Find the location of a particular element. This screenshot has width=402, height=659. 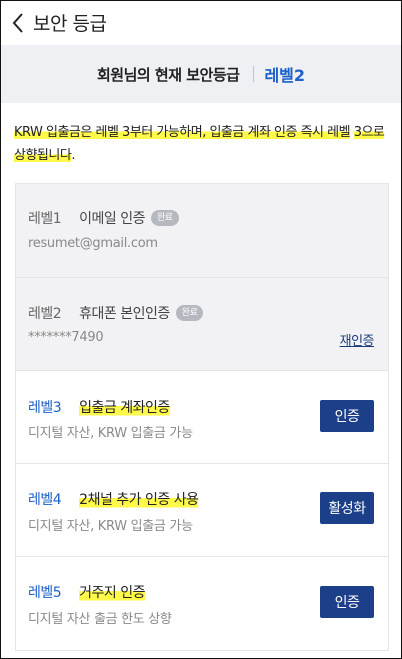

app-header: 보안 등급 is located at coordinates (201, 23).